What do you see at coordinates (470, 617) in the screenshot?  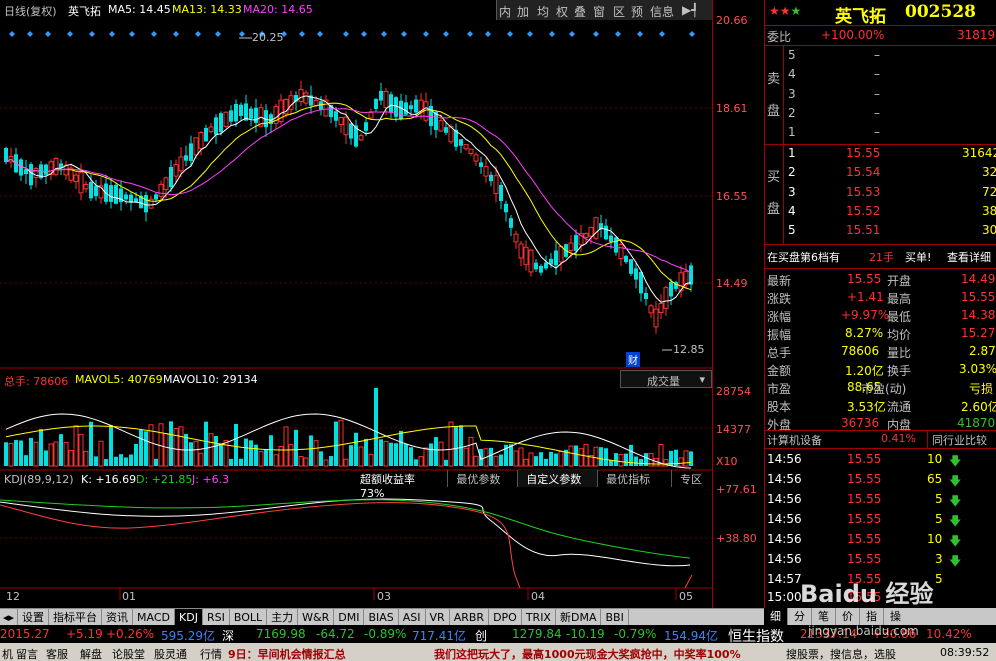 I see `tab-arbr: ARBR` at bounding box center [470, 617].